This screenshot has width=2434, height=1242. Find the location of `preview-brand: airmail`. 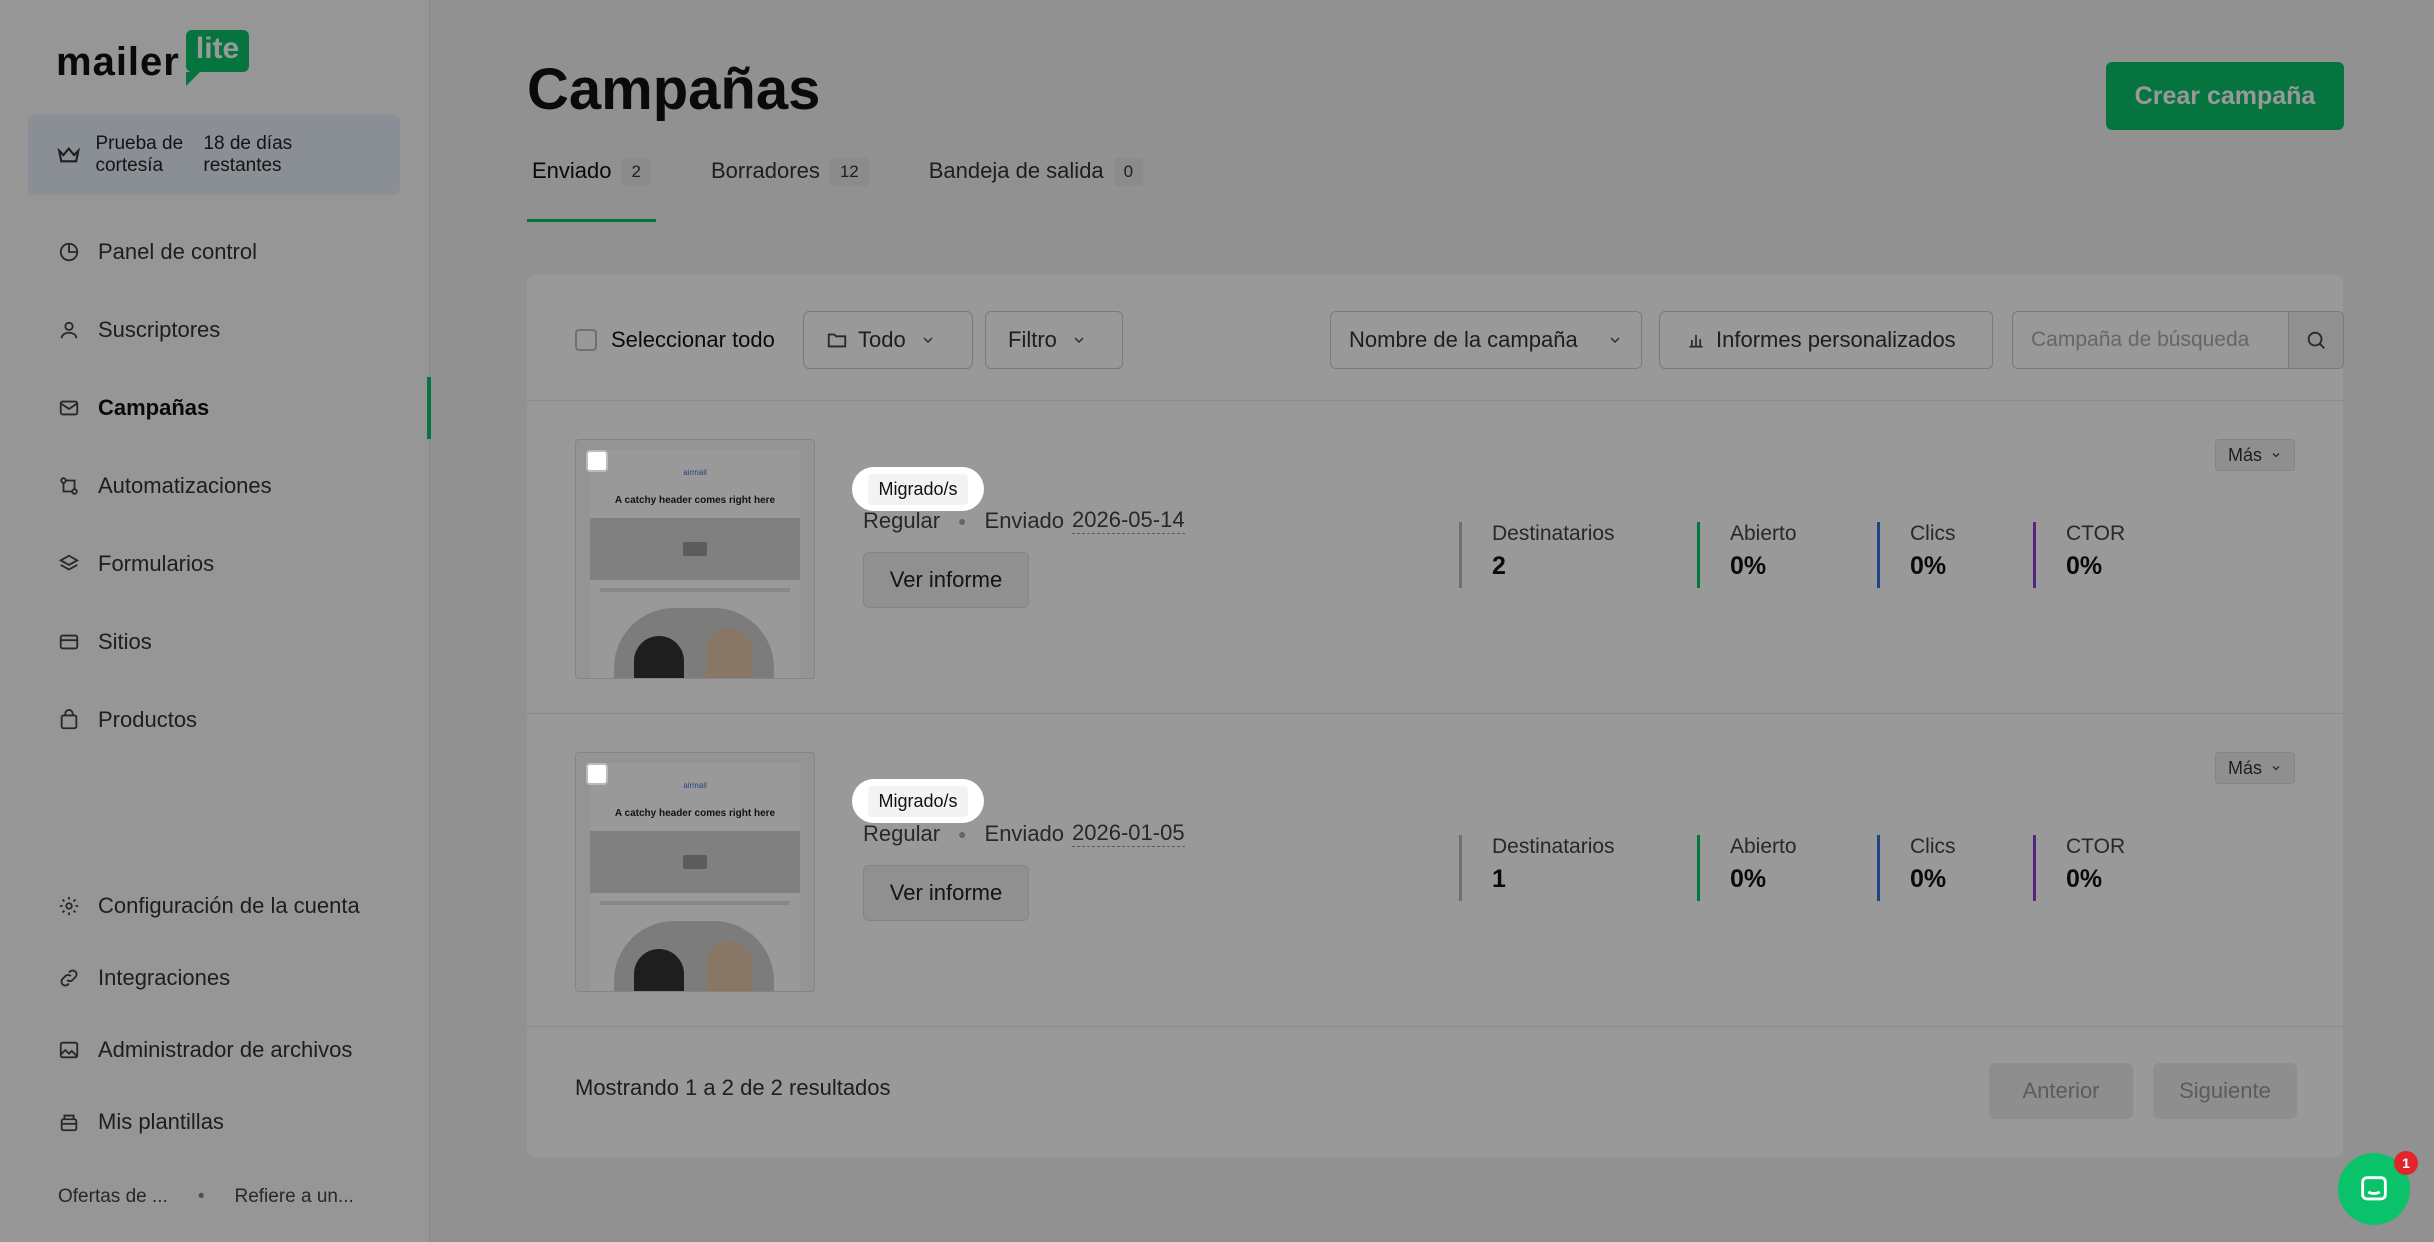

preview-brand: airmail is located at coordinates (695, 785).